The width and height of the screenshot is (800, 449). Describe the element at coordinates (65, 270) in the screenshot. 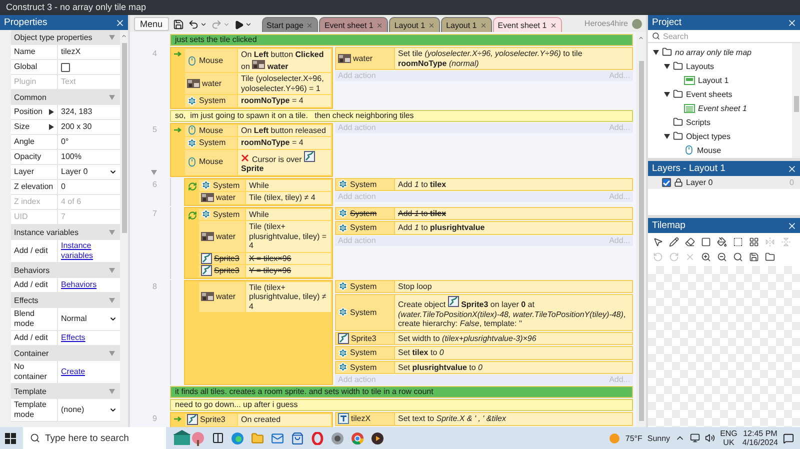

I see `section-header: Behaviors` at that location.